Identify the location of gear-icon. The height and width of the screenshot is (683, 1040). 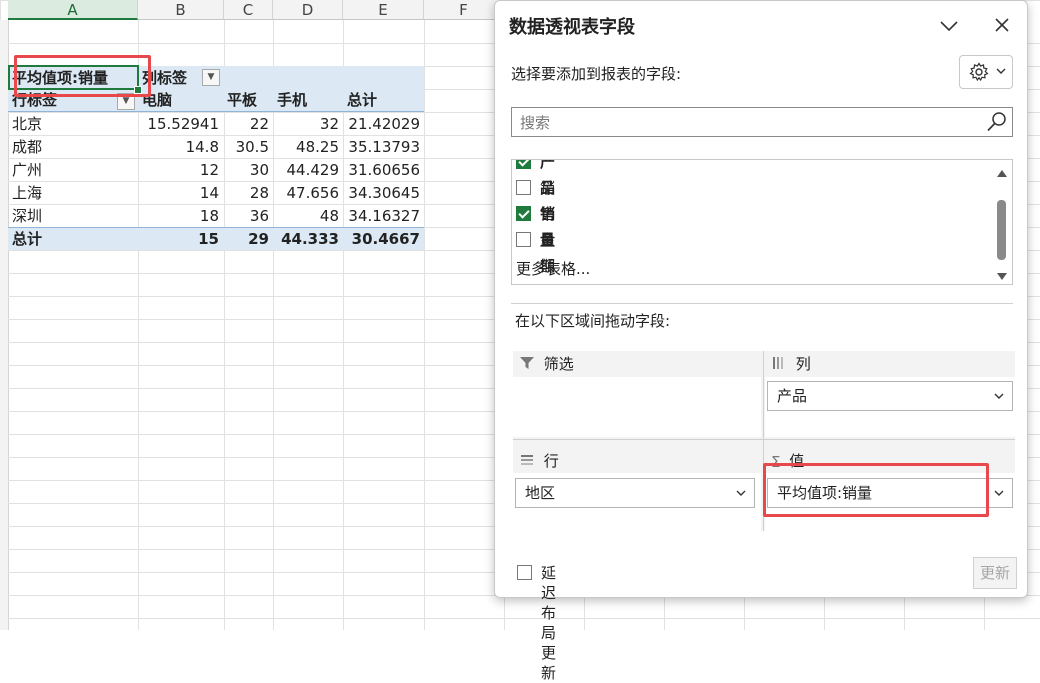
(979, 74).